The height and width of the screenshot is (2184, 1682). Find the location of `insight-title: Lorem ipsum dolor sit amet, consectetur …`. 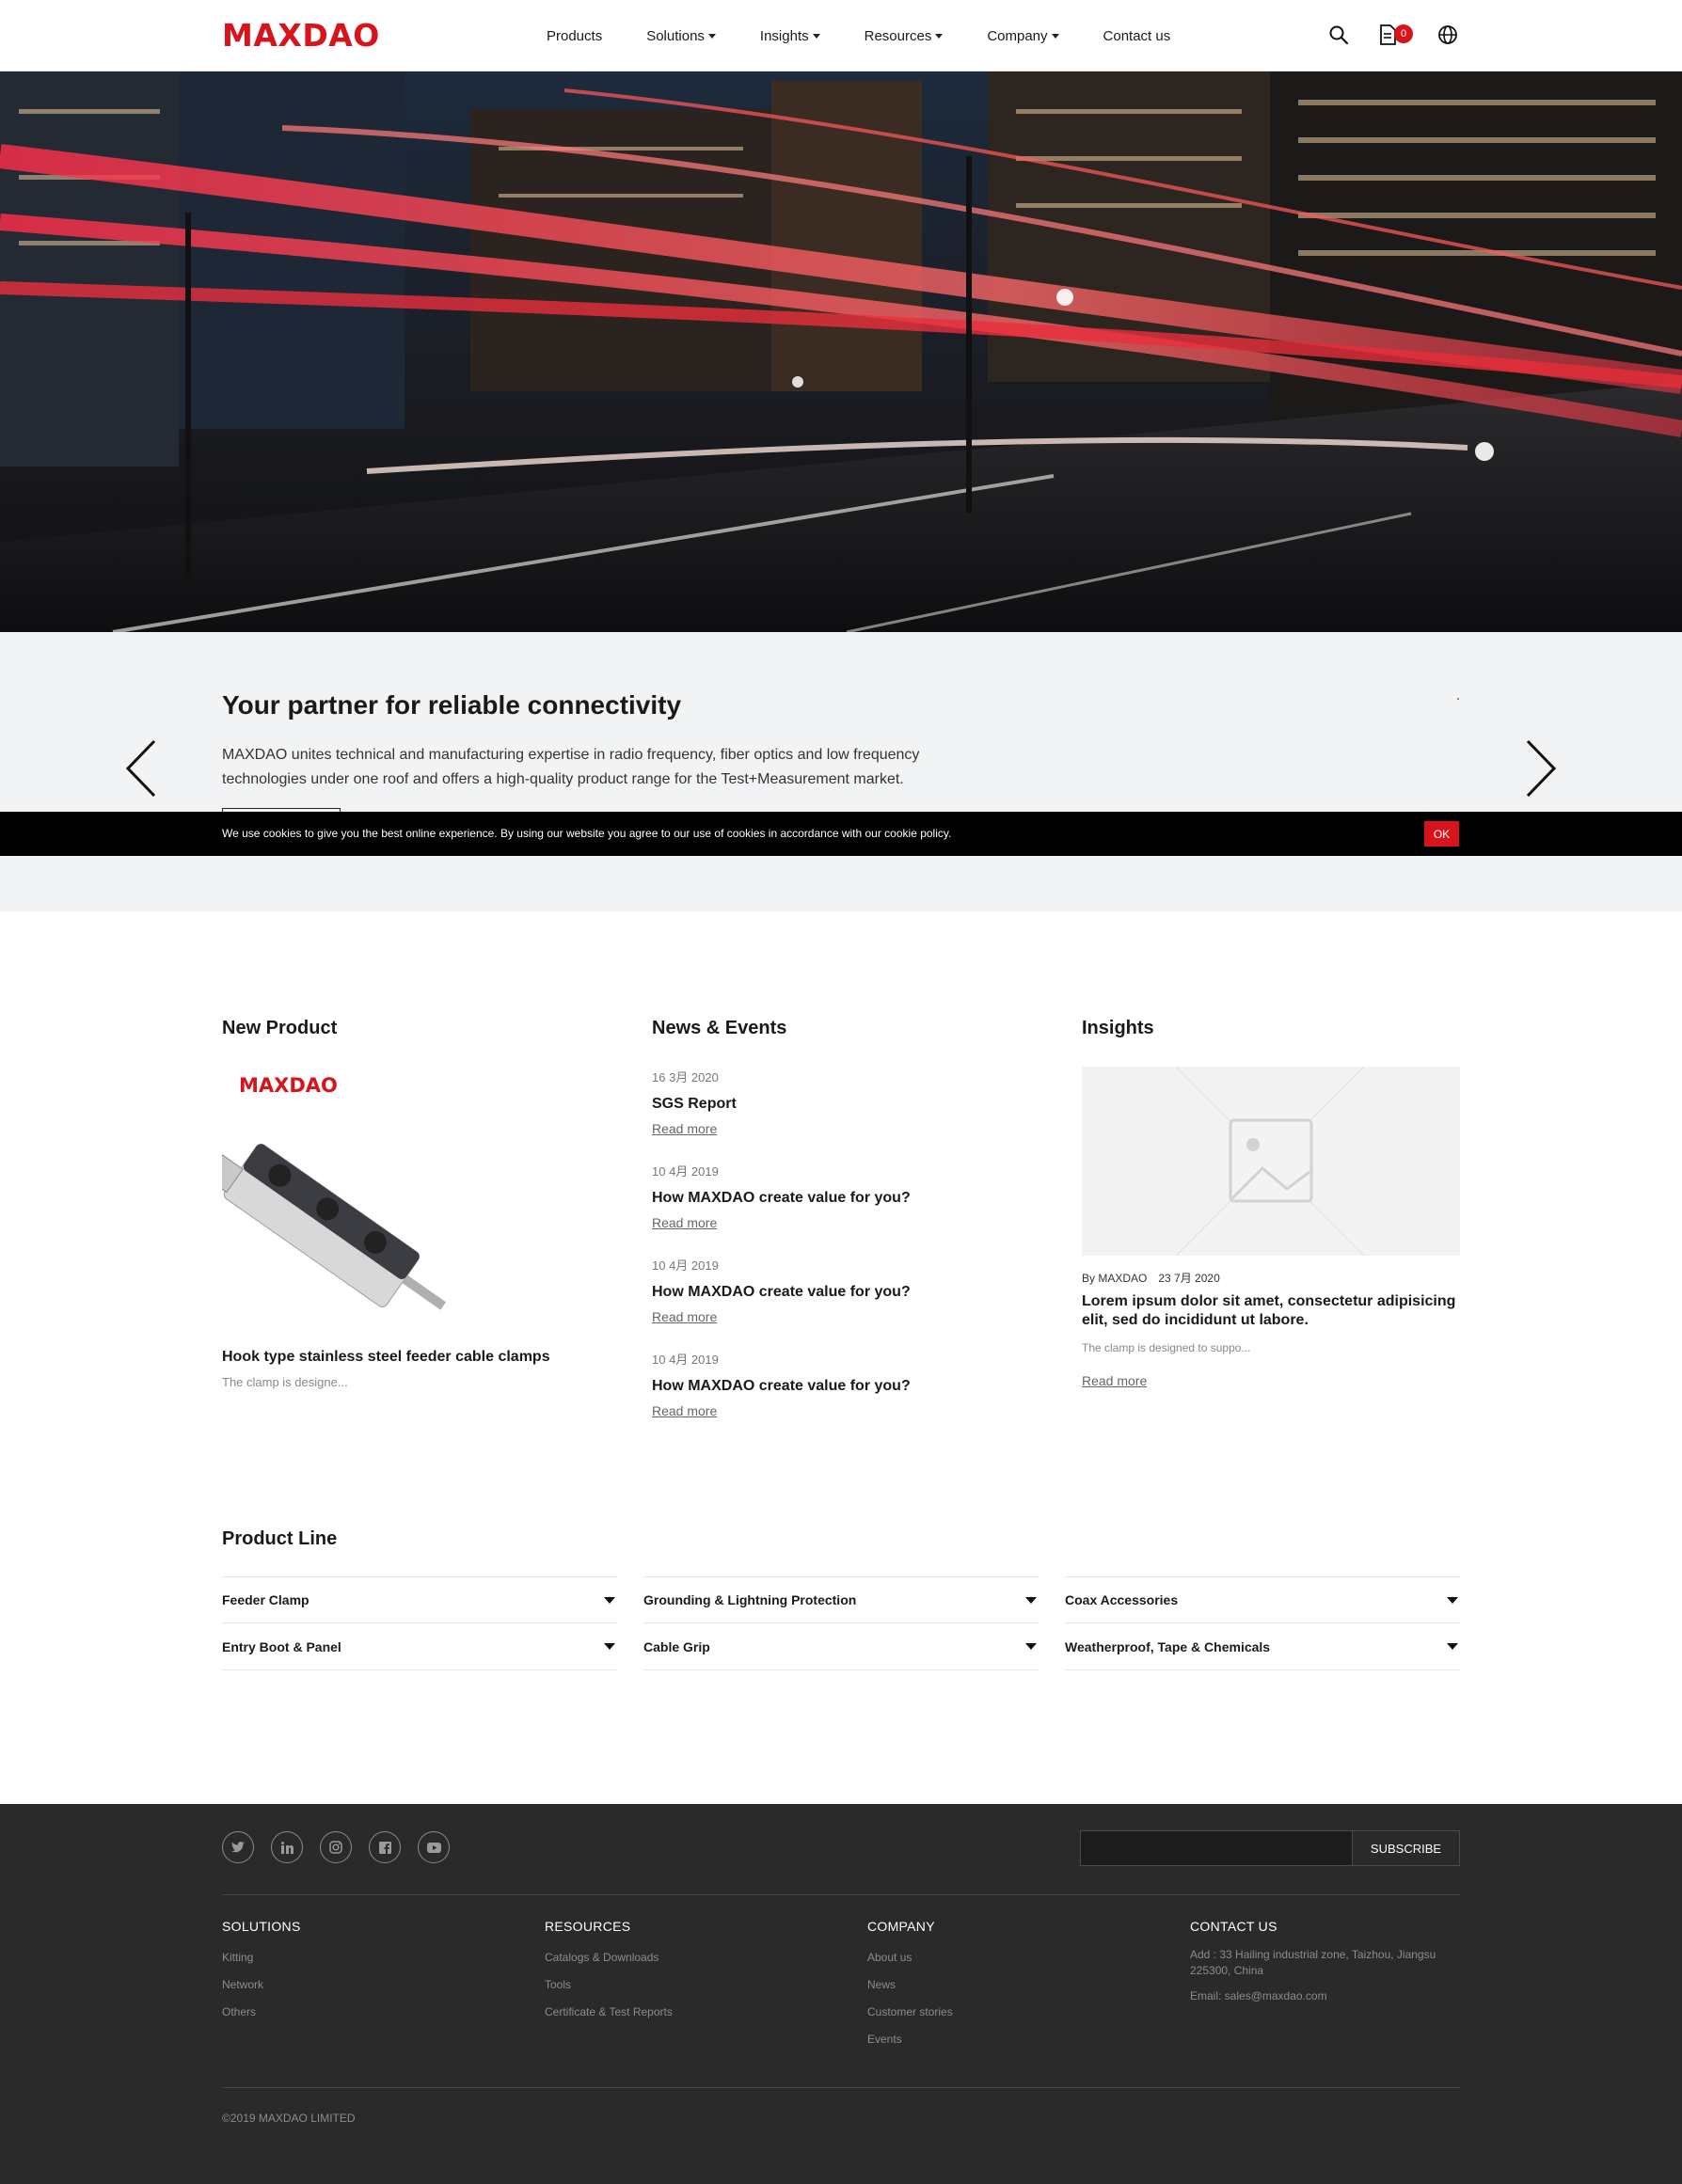

insight-title: Lorem ipsum dolor sit amet, consectetur … is located at coordinates (1271, 1311).